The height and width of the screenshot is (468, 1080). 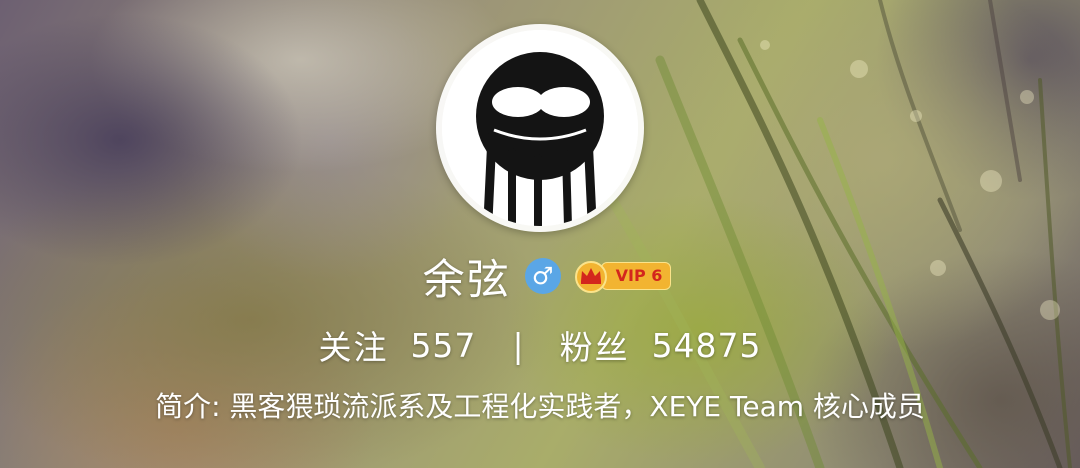 I want to click on followers-label: 粉丝, so click(x=595, y=345).